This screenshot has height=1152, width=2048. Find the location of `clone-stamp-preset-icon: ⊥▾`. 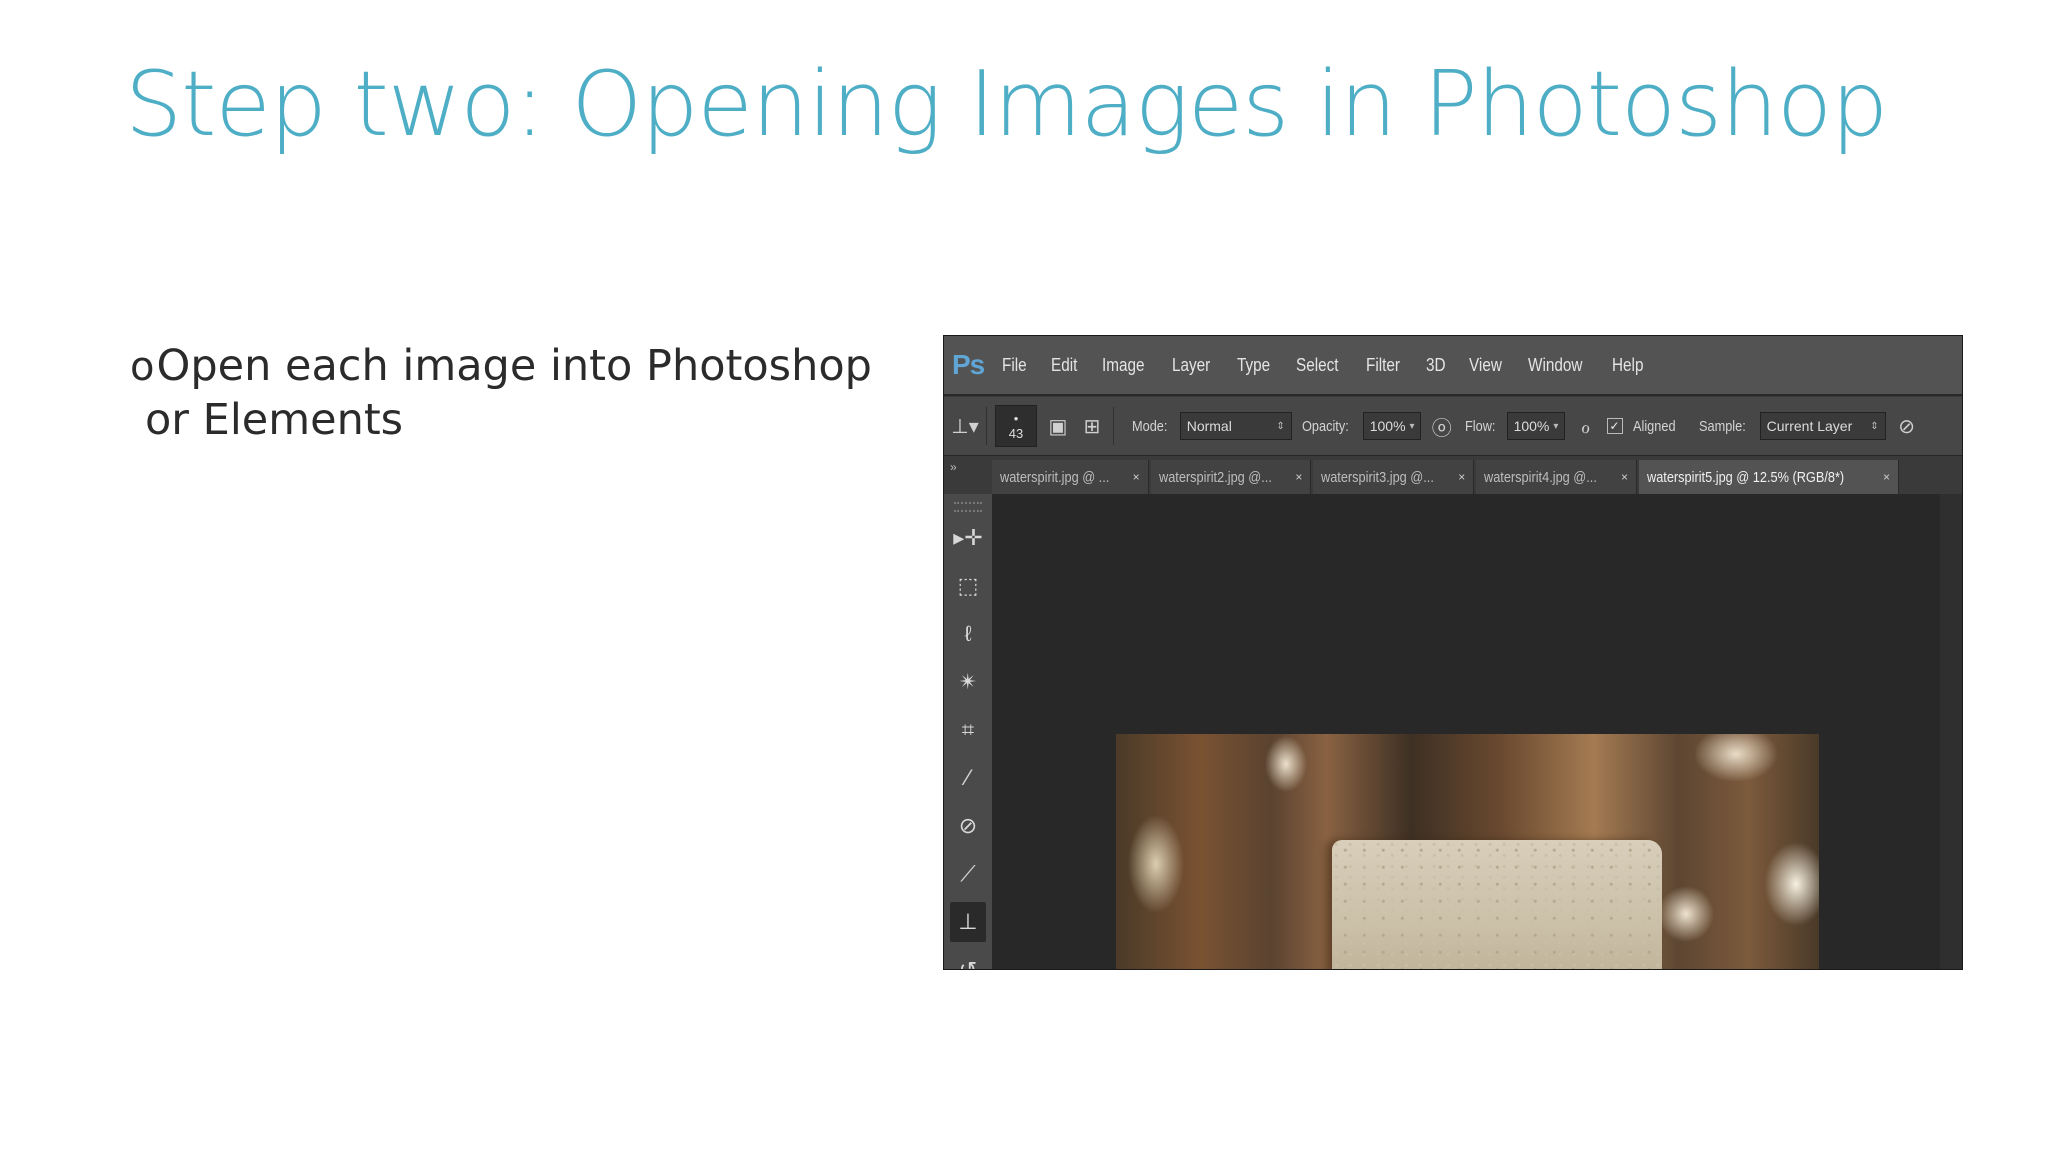

clone-stamp-preset-icon: ⊥▾ is located at coordinates (964, 426).